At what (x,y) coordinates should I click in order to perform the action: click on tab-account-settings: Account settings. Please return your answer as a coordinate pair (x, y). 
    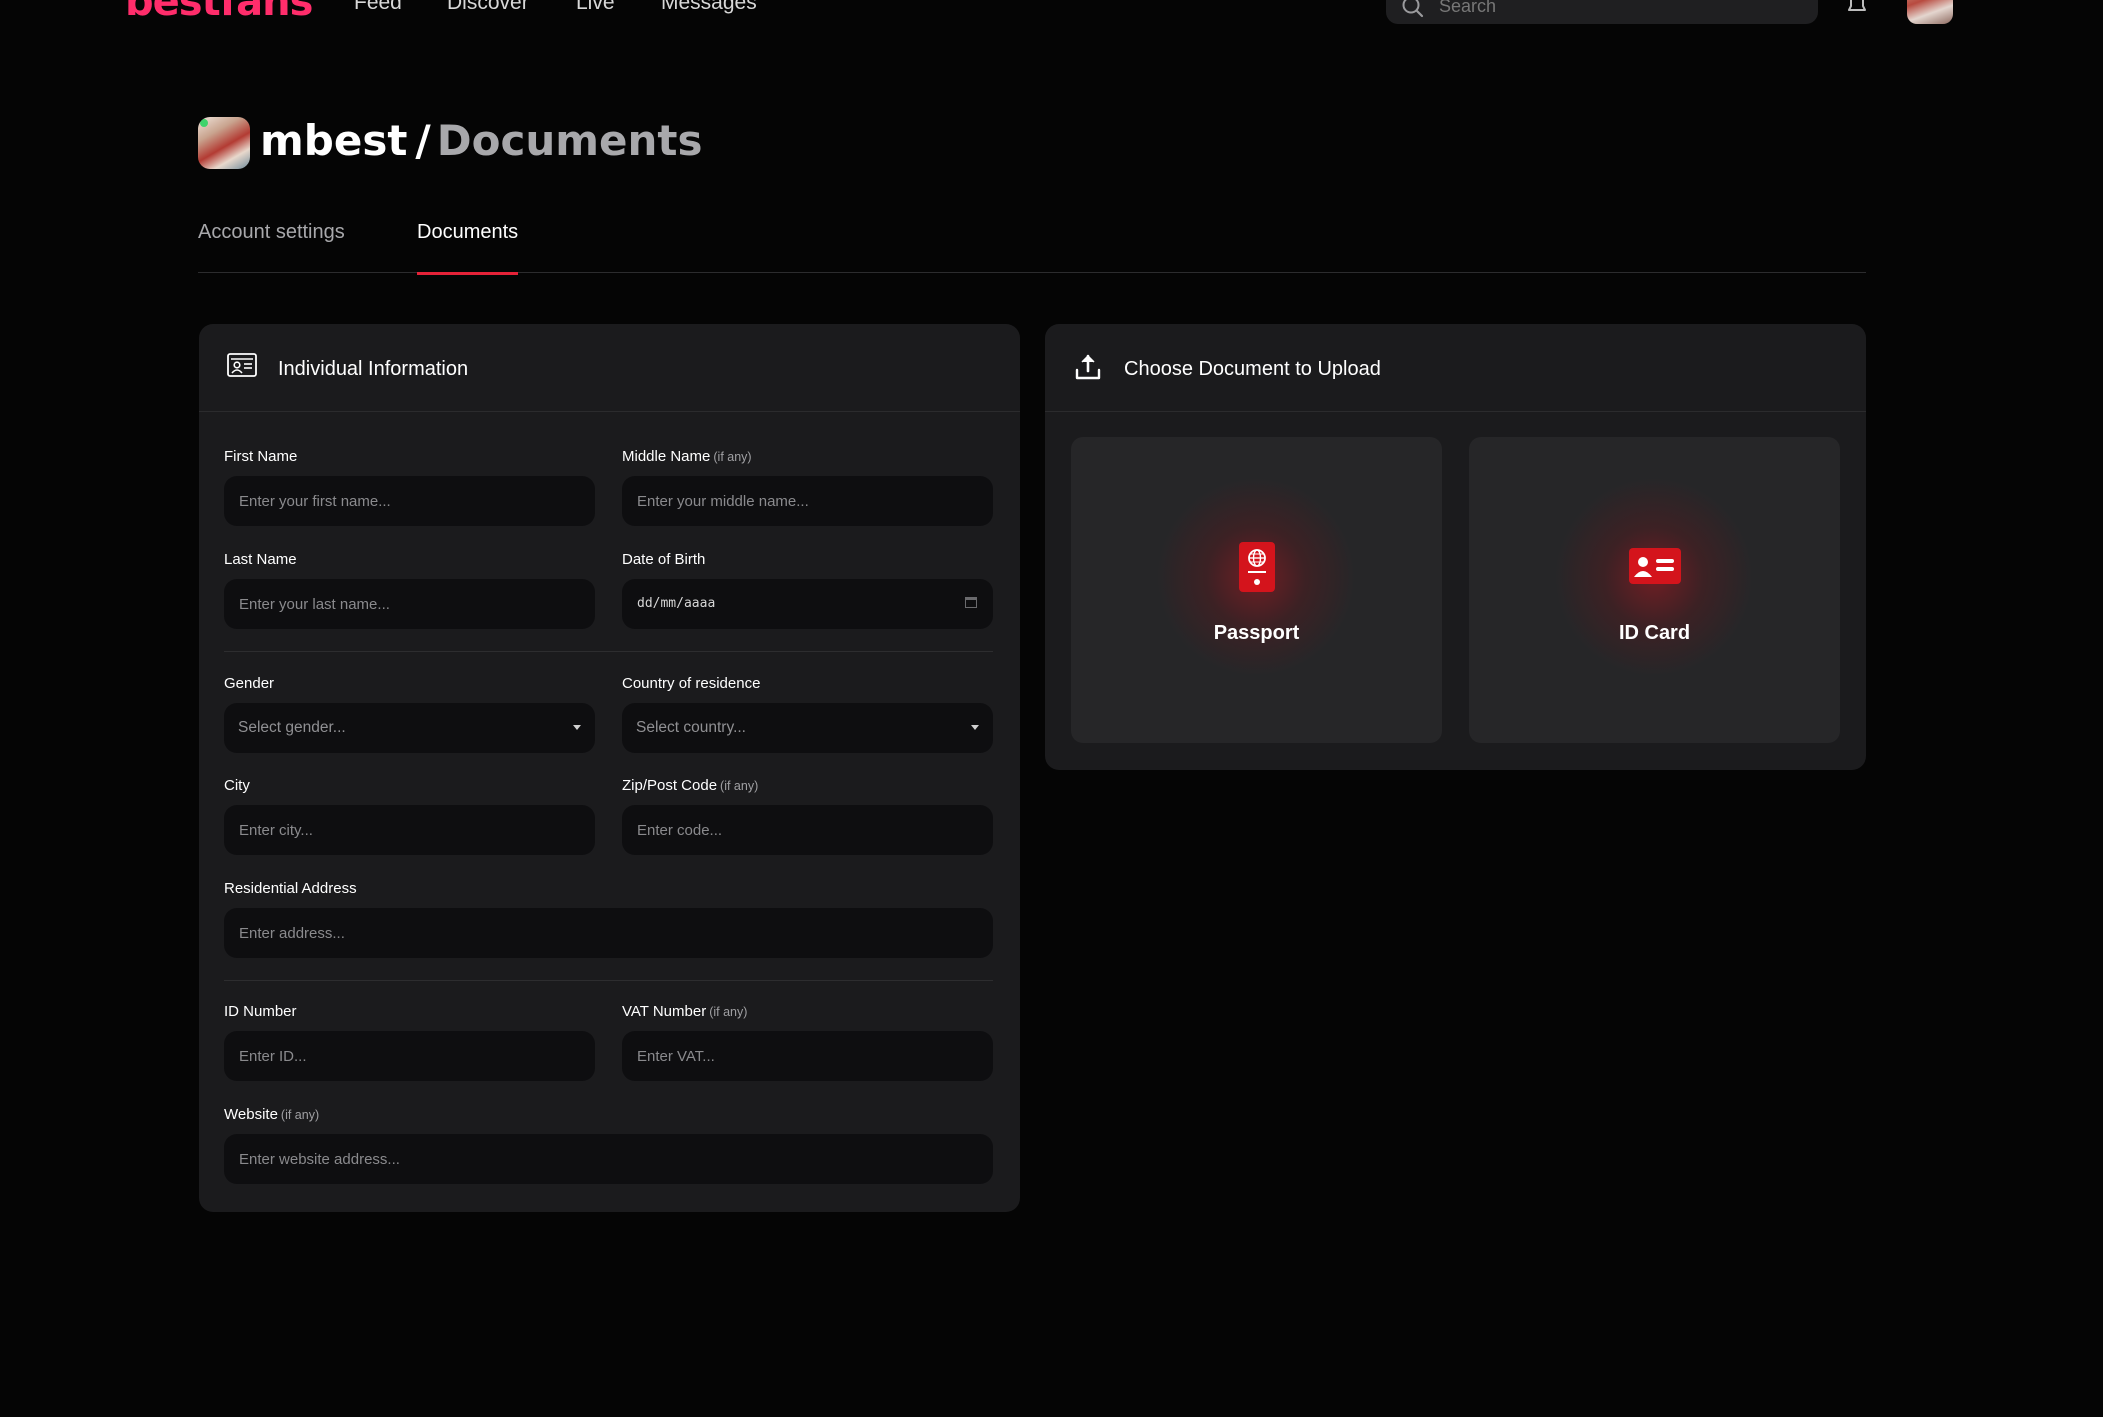
    Looking at the image, I should click on (271, 246).